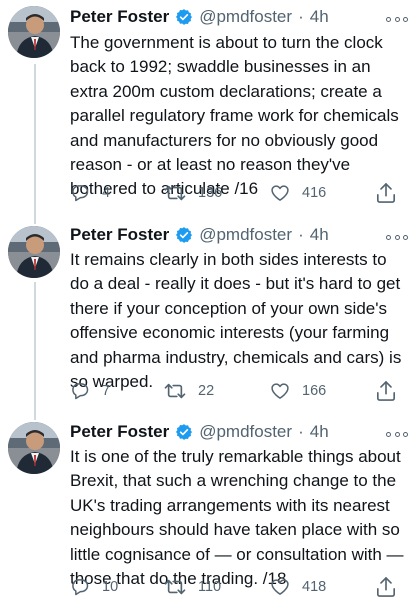  I want to click on retweet-button: 110, so click(192, 587).